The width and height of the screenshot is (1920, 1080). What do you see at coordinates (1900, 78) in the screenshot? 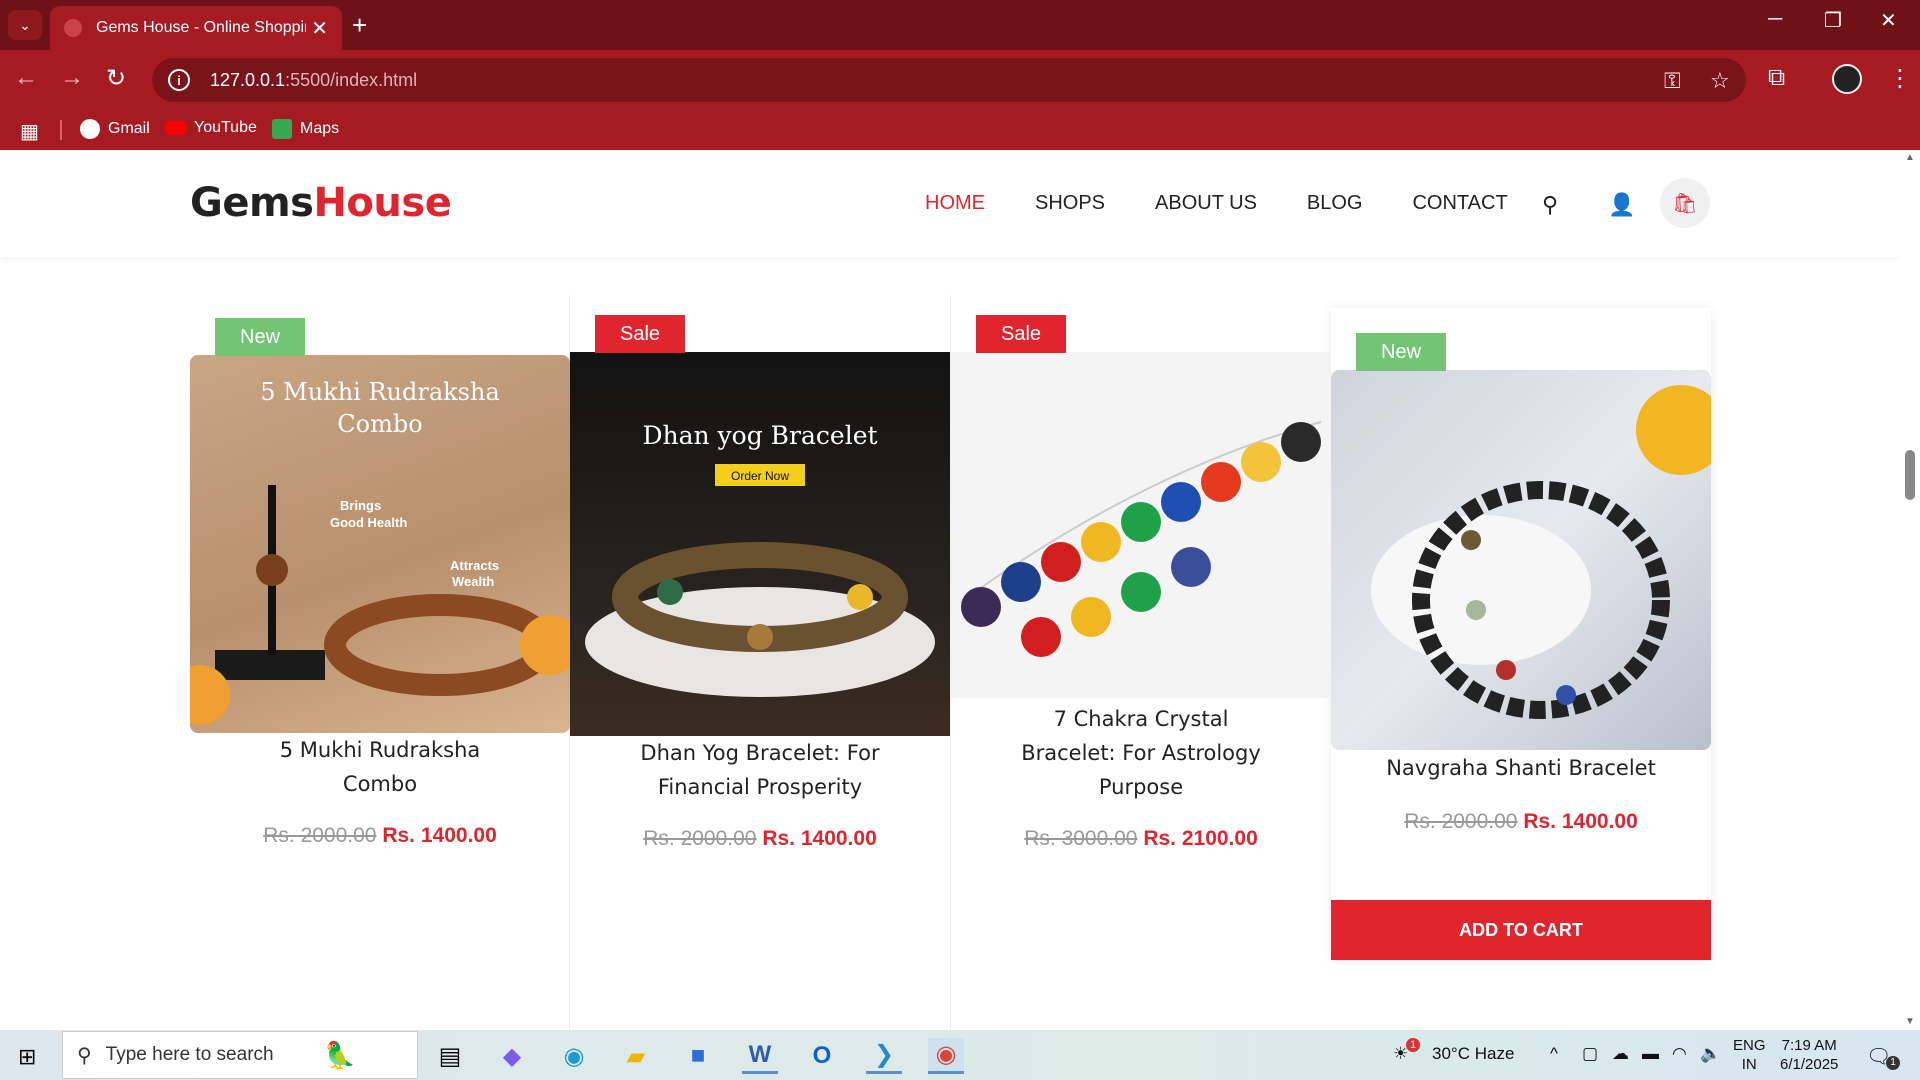
I see `menu-kebab-icon: ⋮` at bounding box center [1900, 78].